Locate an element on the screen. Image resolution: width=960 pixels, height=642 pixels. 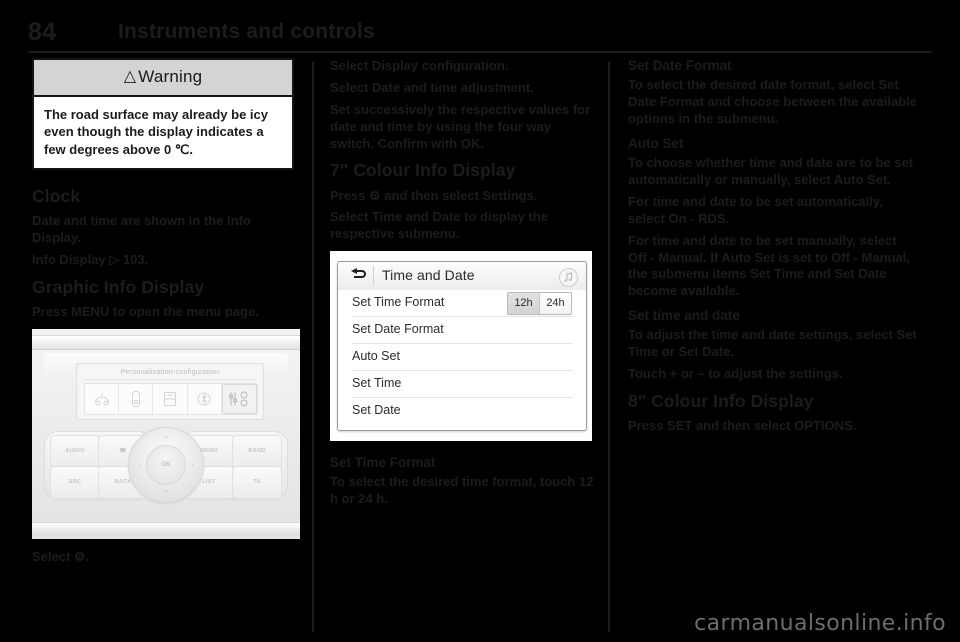
panel-display: Personalisation-configuration is located at coordinates (170, 391).